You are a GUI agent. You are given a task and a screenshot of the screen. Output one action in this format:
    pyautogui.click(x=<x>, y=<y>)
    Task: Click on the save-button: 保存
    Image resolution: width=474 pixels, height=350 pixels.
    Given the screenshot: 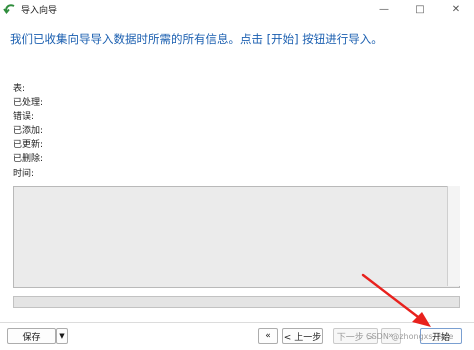 What is the action you would take?
    pyautogui.click(x=31, y=336)
    